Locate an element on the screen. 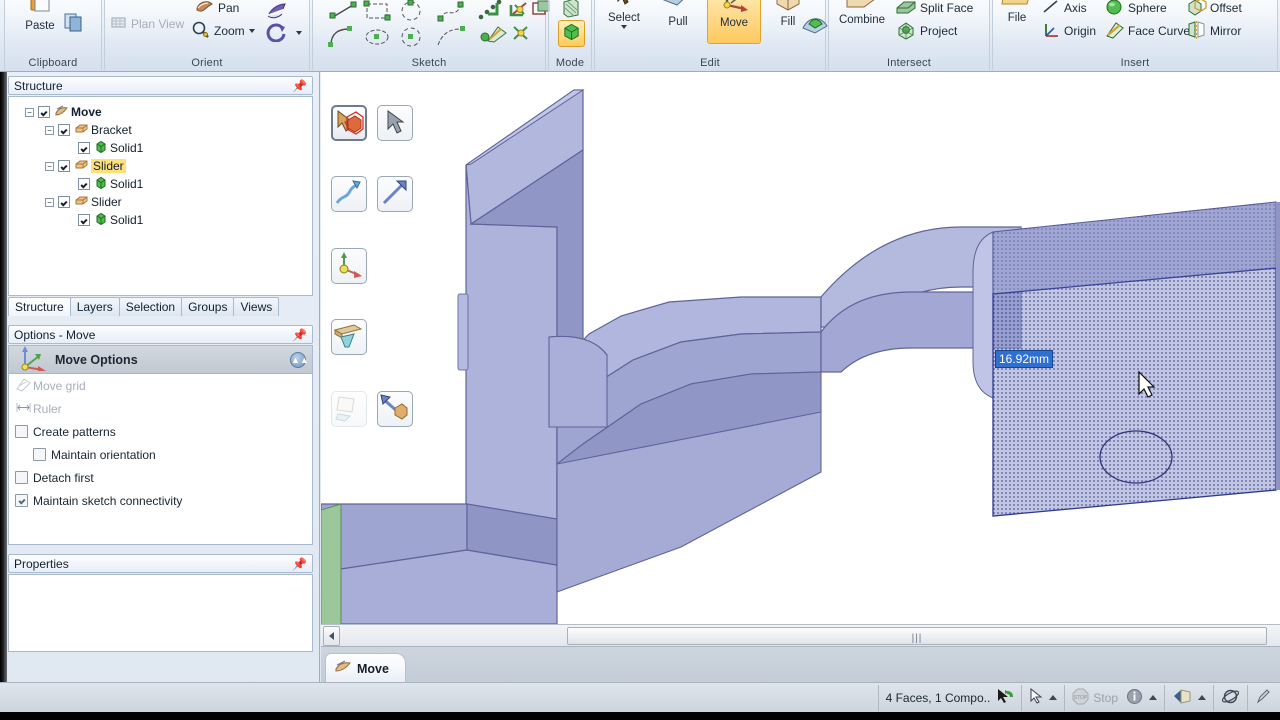 The image size is (1280, 720). tree-row-slider-1: − Slider is located at coordinates (178, 166).